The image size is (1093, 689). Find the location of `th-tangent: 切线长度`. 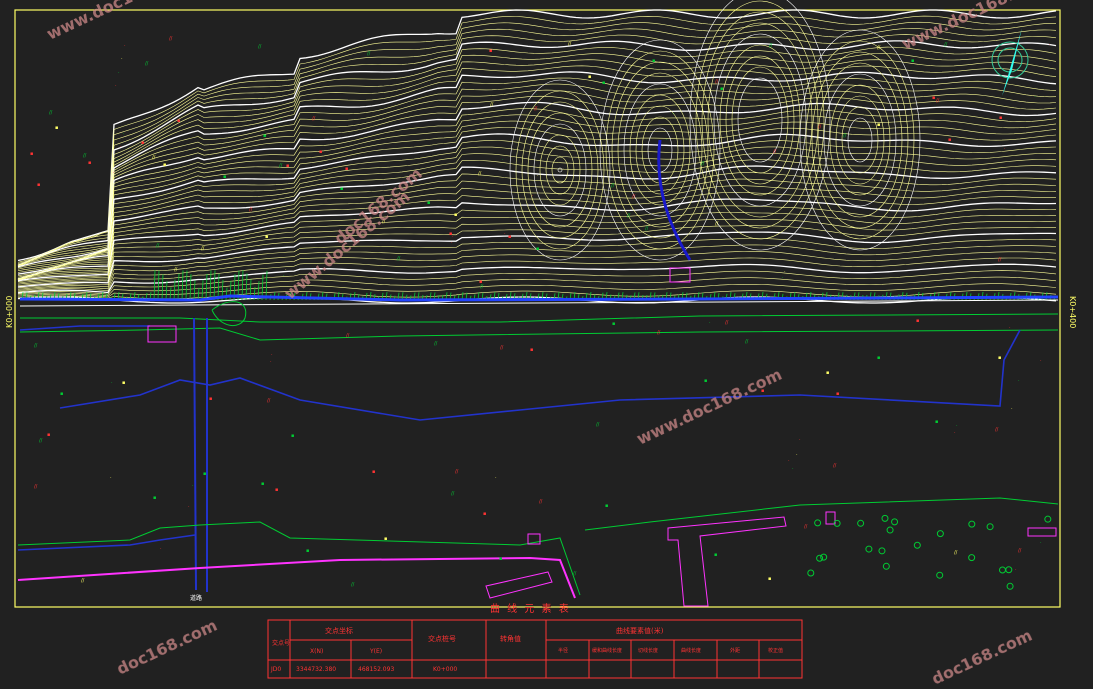

th-tangent: 切线长度 is located at coordinates (648, 650).